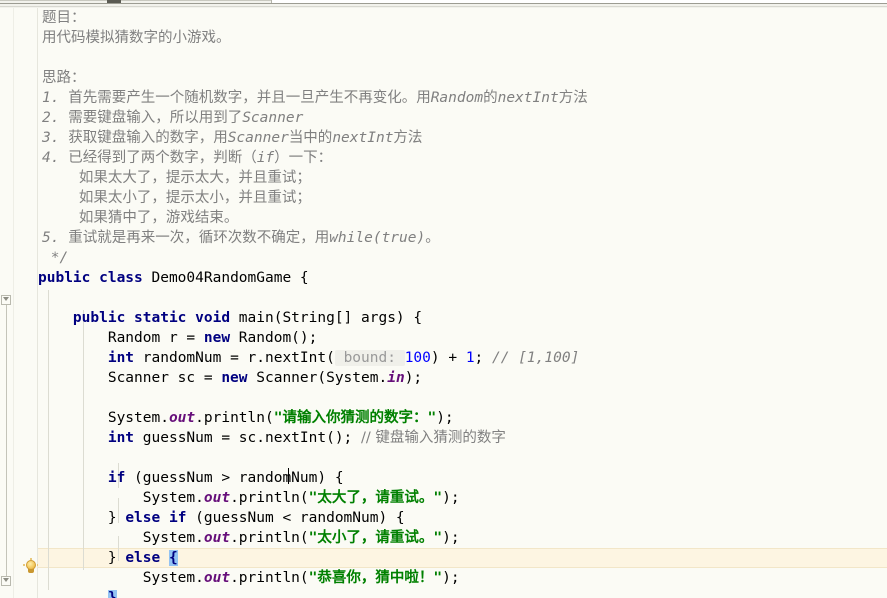 The image size is (887, 598). Describe the element at coordinates (112, 594) in the screenshot. I see `token-brace-hl: }` at that location.